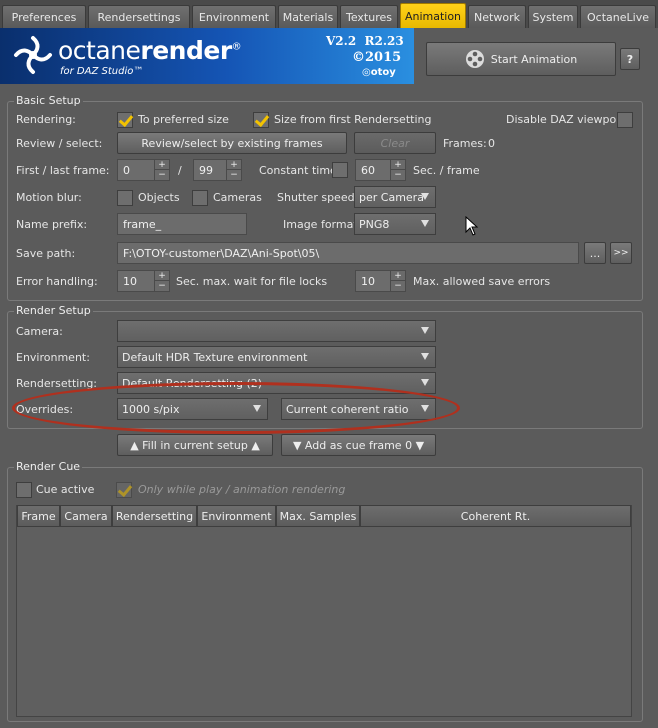 The image size is (658, 728). What do you see at coordinates (276, 331) in the screenshot?
I see `camera-dropdown` at bounding box center [276, 331].